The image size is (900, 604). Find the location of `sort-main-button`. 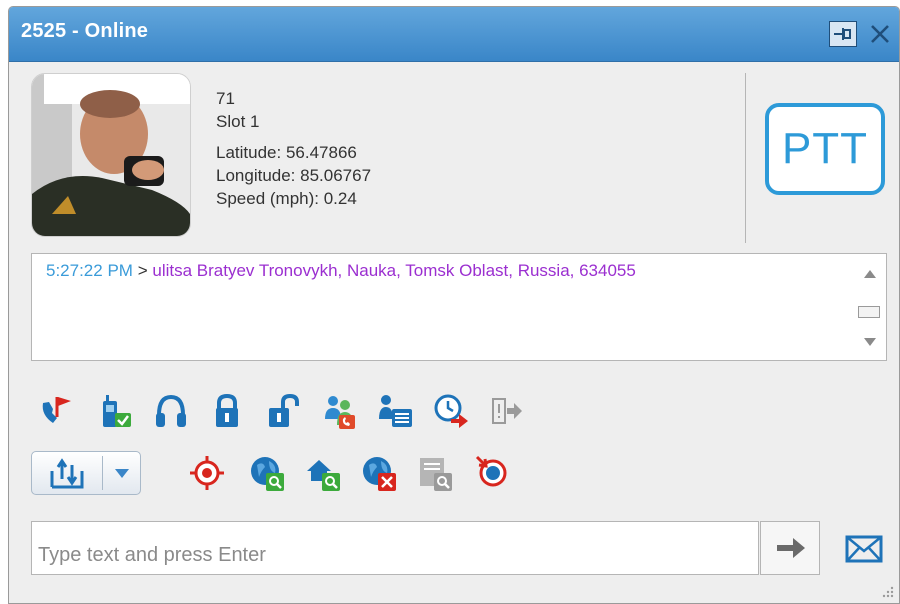

sort-main-button is located at coordinates (67, 473).